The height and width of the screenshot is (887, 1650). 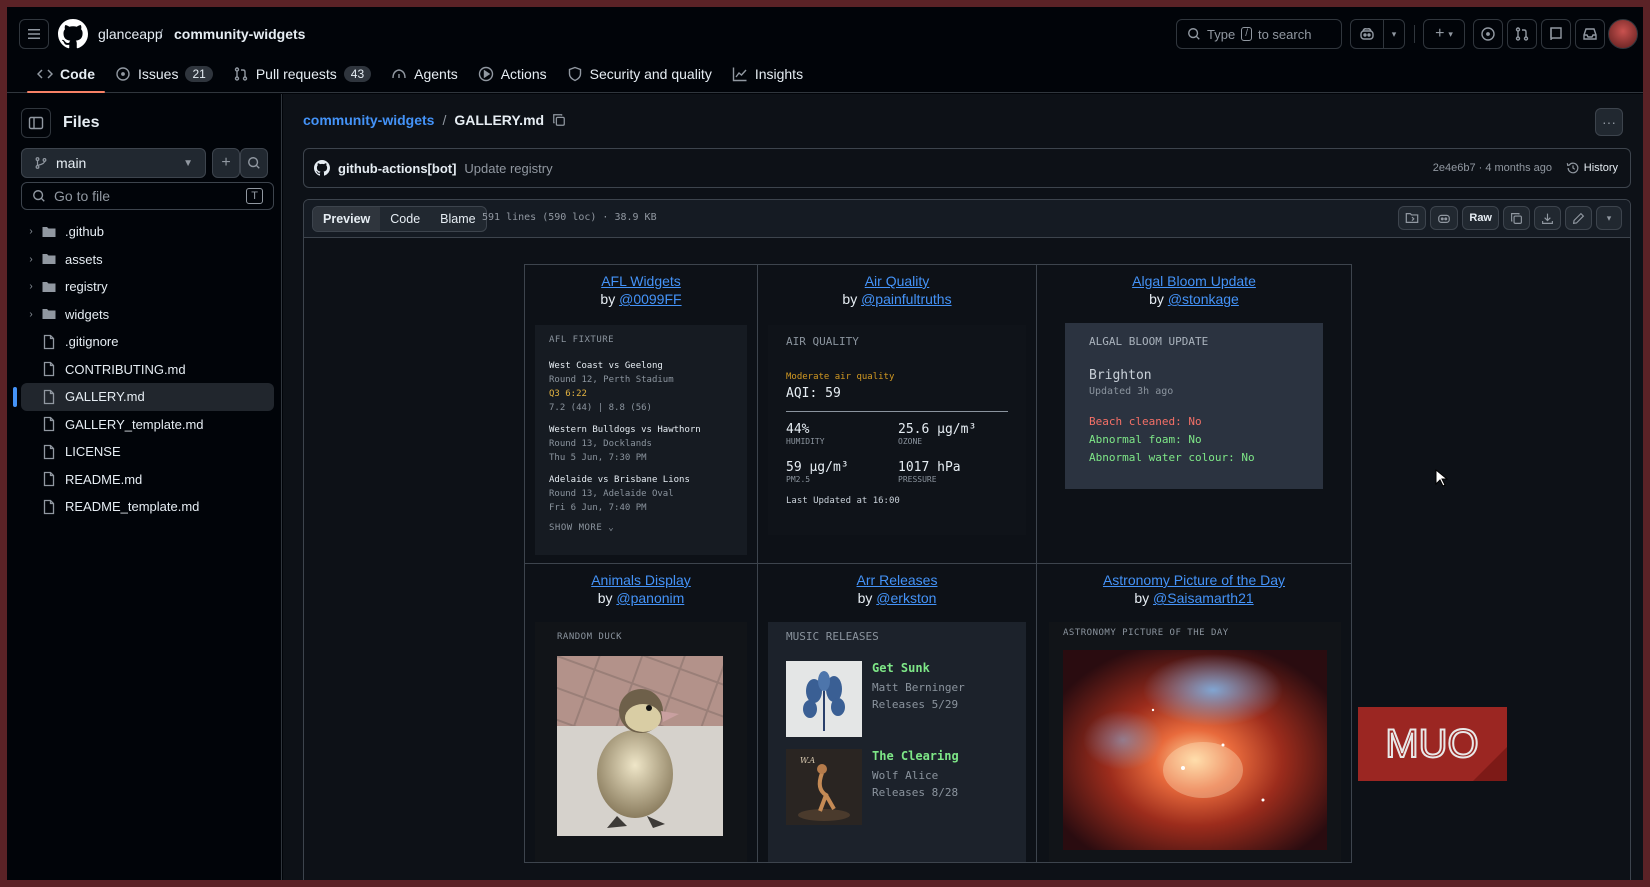 I want to click on algal-status-2: Abnormal foam: No, so click(x=1145, y=439).